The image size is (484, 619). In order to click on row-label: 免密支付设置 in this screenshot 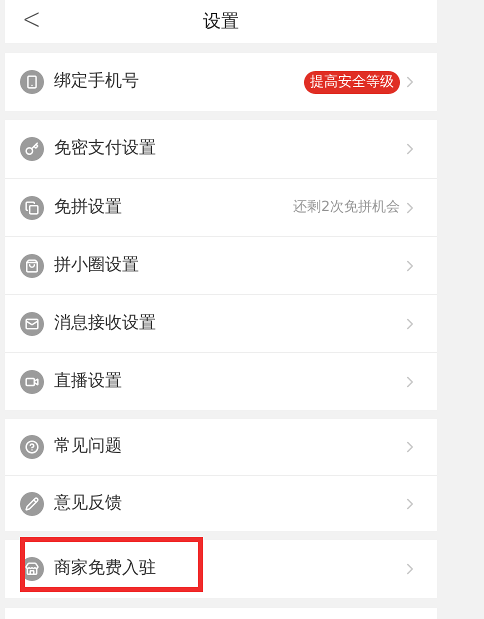, I will do `click(105, 148)`.